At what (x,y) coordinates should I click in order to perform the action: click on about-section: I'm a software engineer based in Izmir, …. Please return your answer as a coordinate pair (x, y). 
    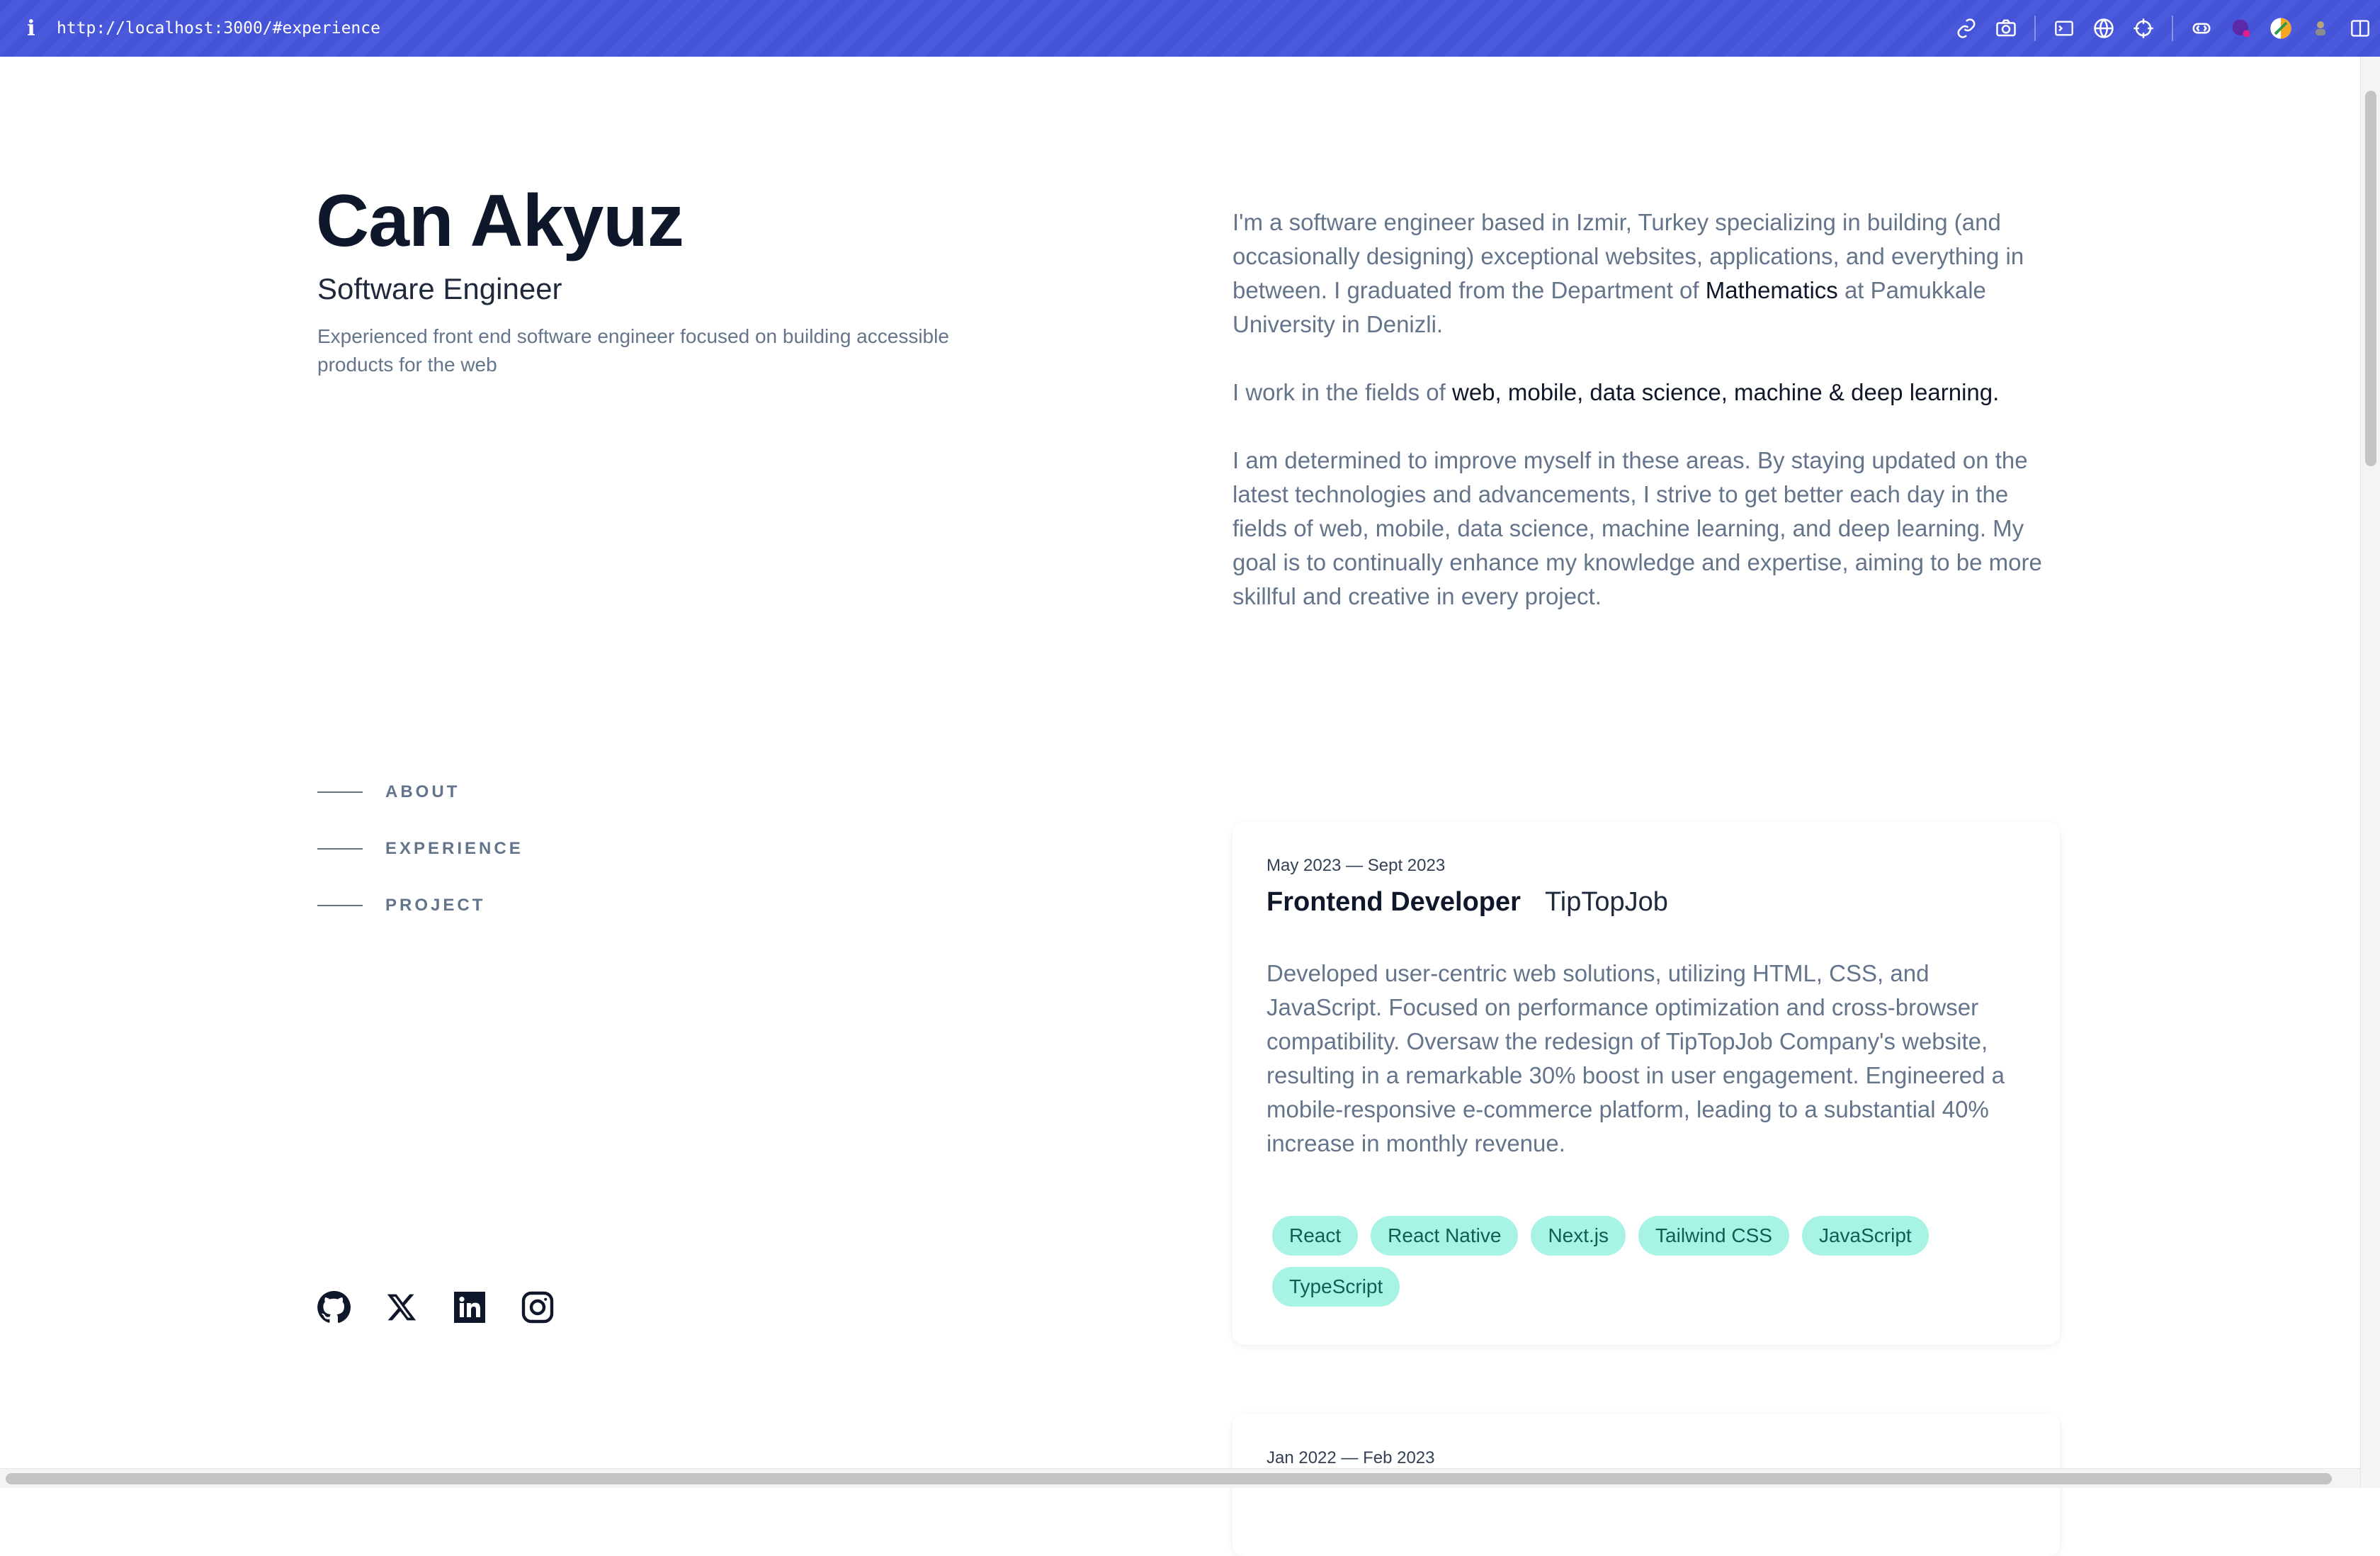
    Looking at the image, I should click on (1648, 426).